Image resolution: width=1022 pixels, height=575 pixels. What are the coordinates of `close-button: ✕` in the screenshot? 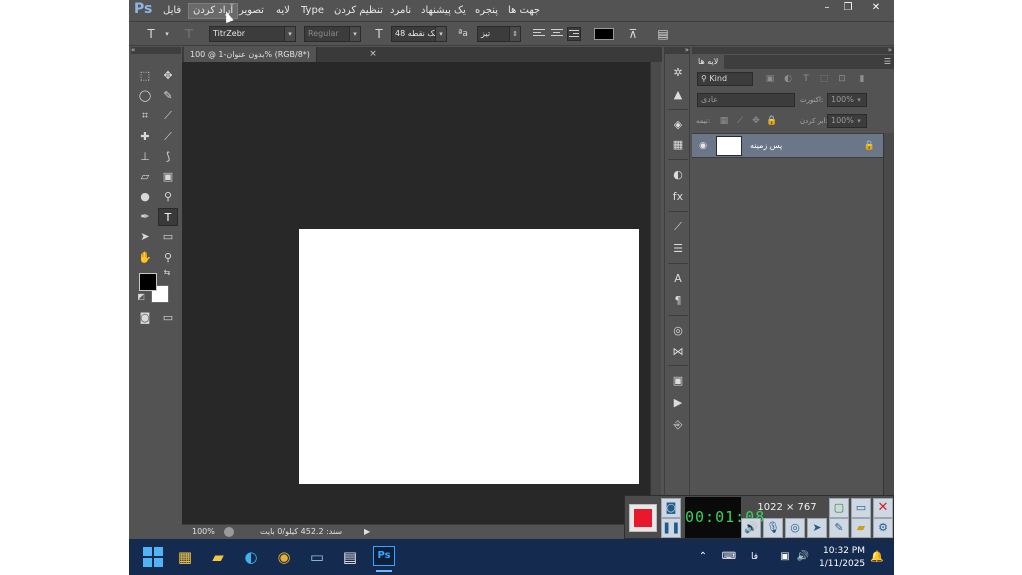 It's located at (876, 8).